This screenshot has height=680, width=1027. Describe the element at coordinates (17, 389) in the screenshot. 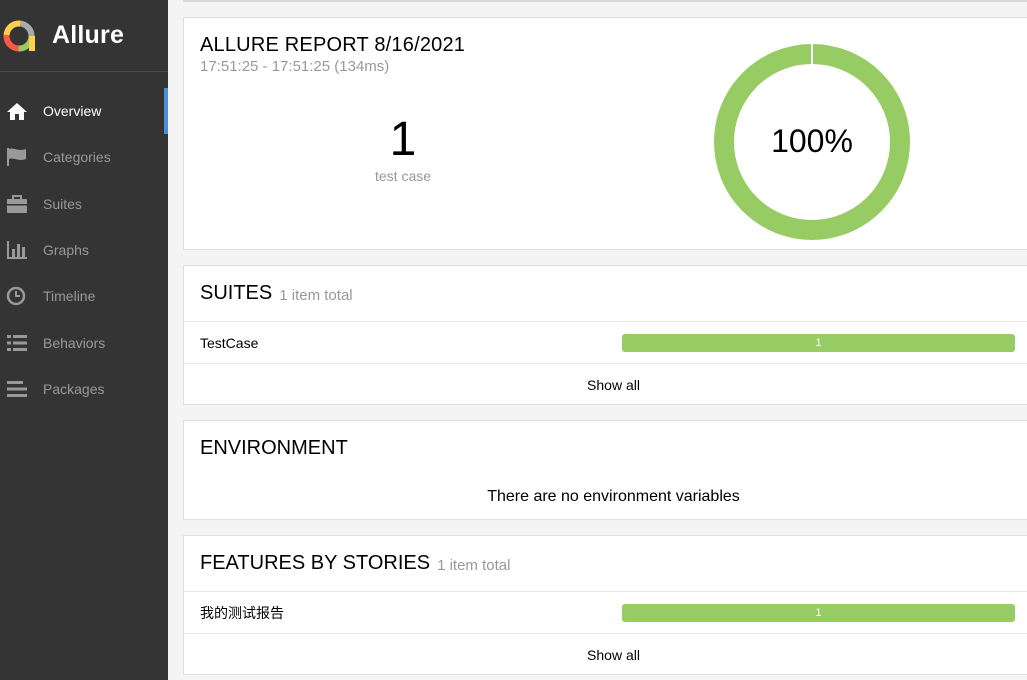

I see `align-left-icon` at that location.